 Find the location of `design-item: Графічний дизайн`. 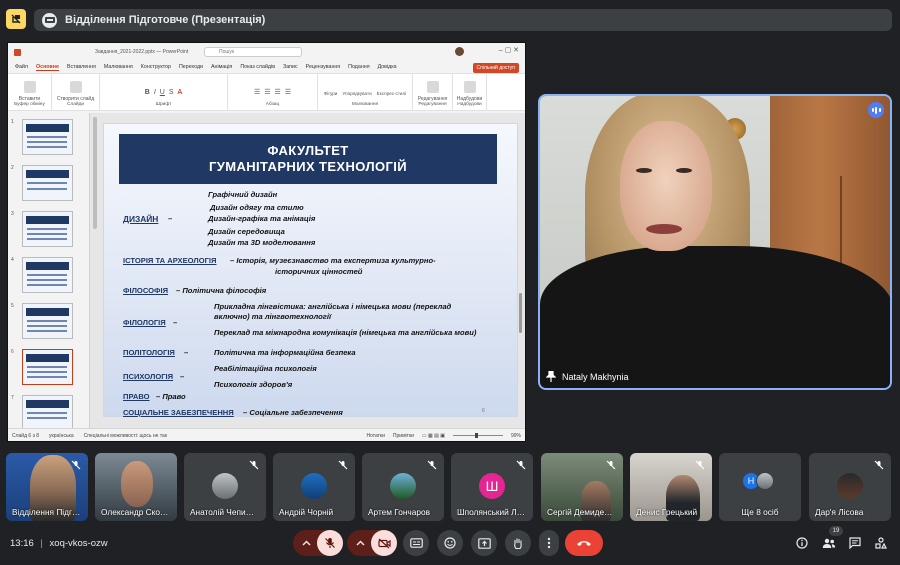

design-item: Графічний дизайн is located at coordinates (243, 194).